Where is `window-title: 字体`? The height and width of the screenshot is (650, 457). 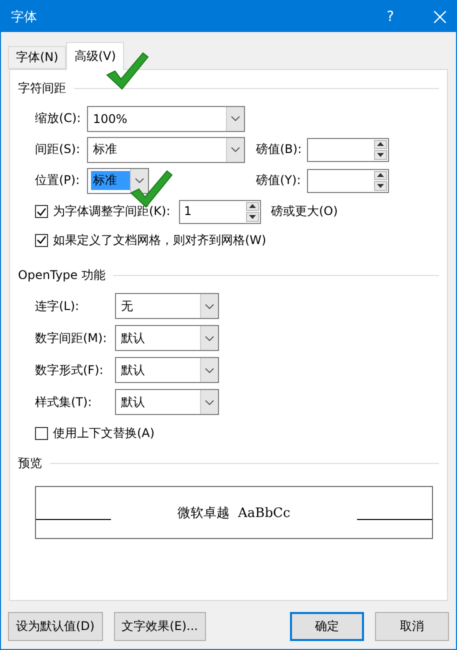
window-title: 字体 is located at coordinates (24, 17).